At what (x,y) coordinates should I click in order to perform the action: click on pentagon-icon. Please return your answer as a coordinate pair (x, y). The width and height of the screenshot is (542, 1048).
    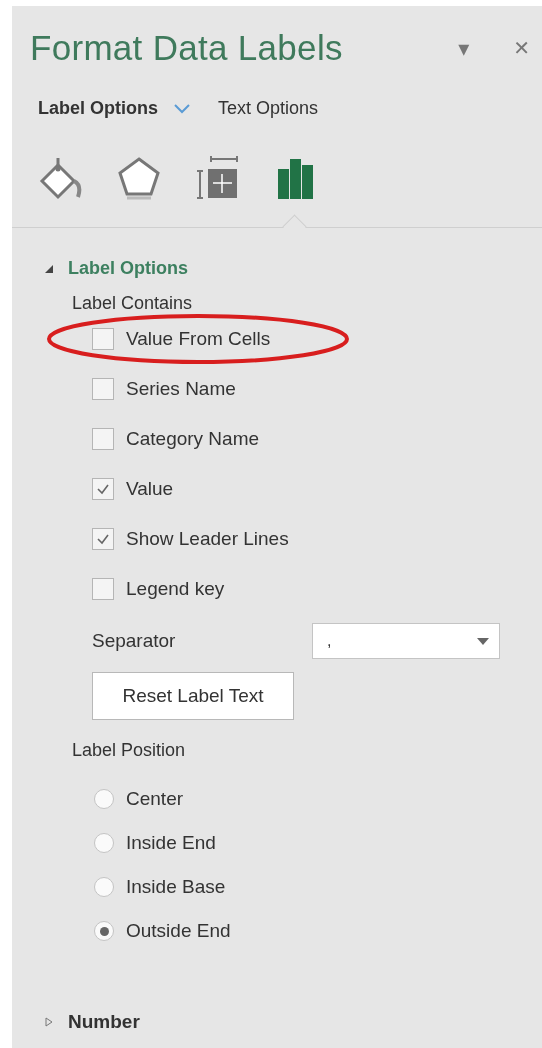
    Looking at the image, I should click on (139, 178).